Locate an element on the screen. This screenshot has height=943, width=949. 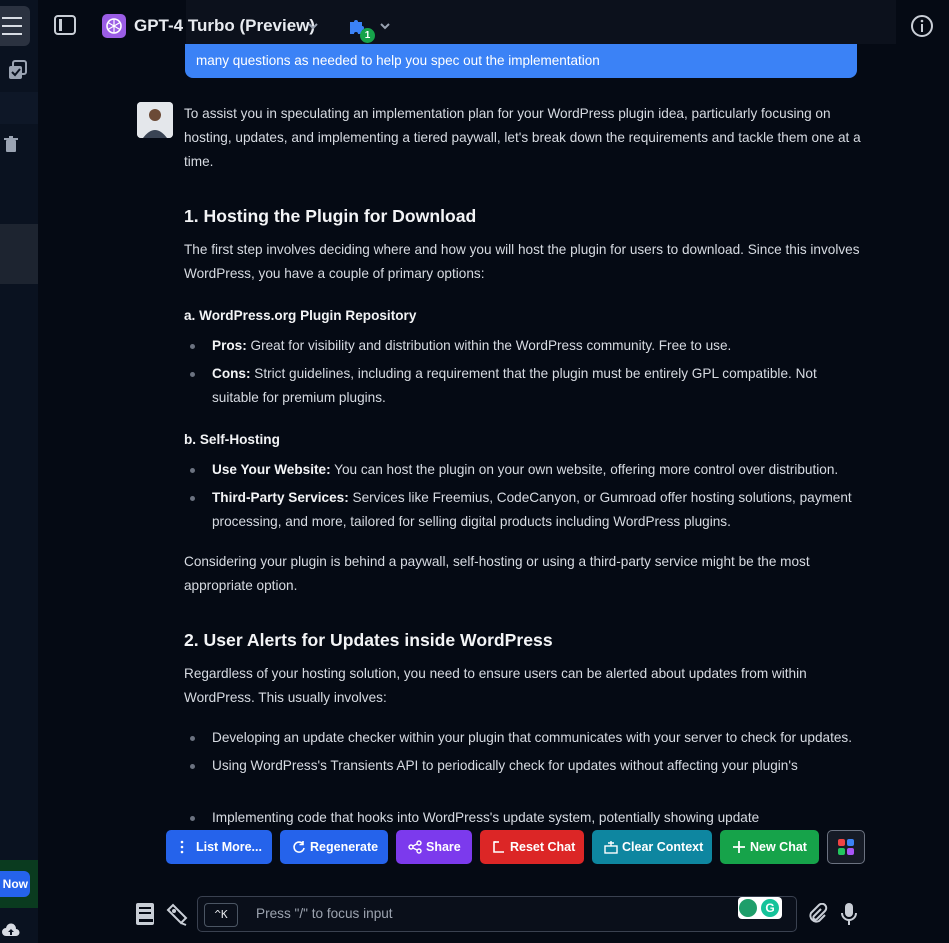
refresh-icon is located at coordinates (299, 847).